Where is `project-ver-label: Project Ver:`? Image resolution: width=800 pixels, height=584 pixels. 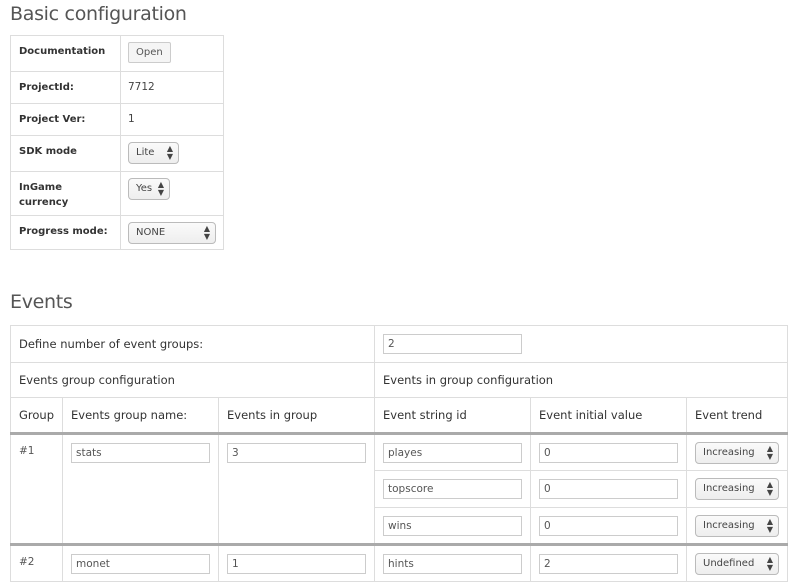 project-ver-label: Project Ver: is located at coordinates (65, 119).